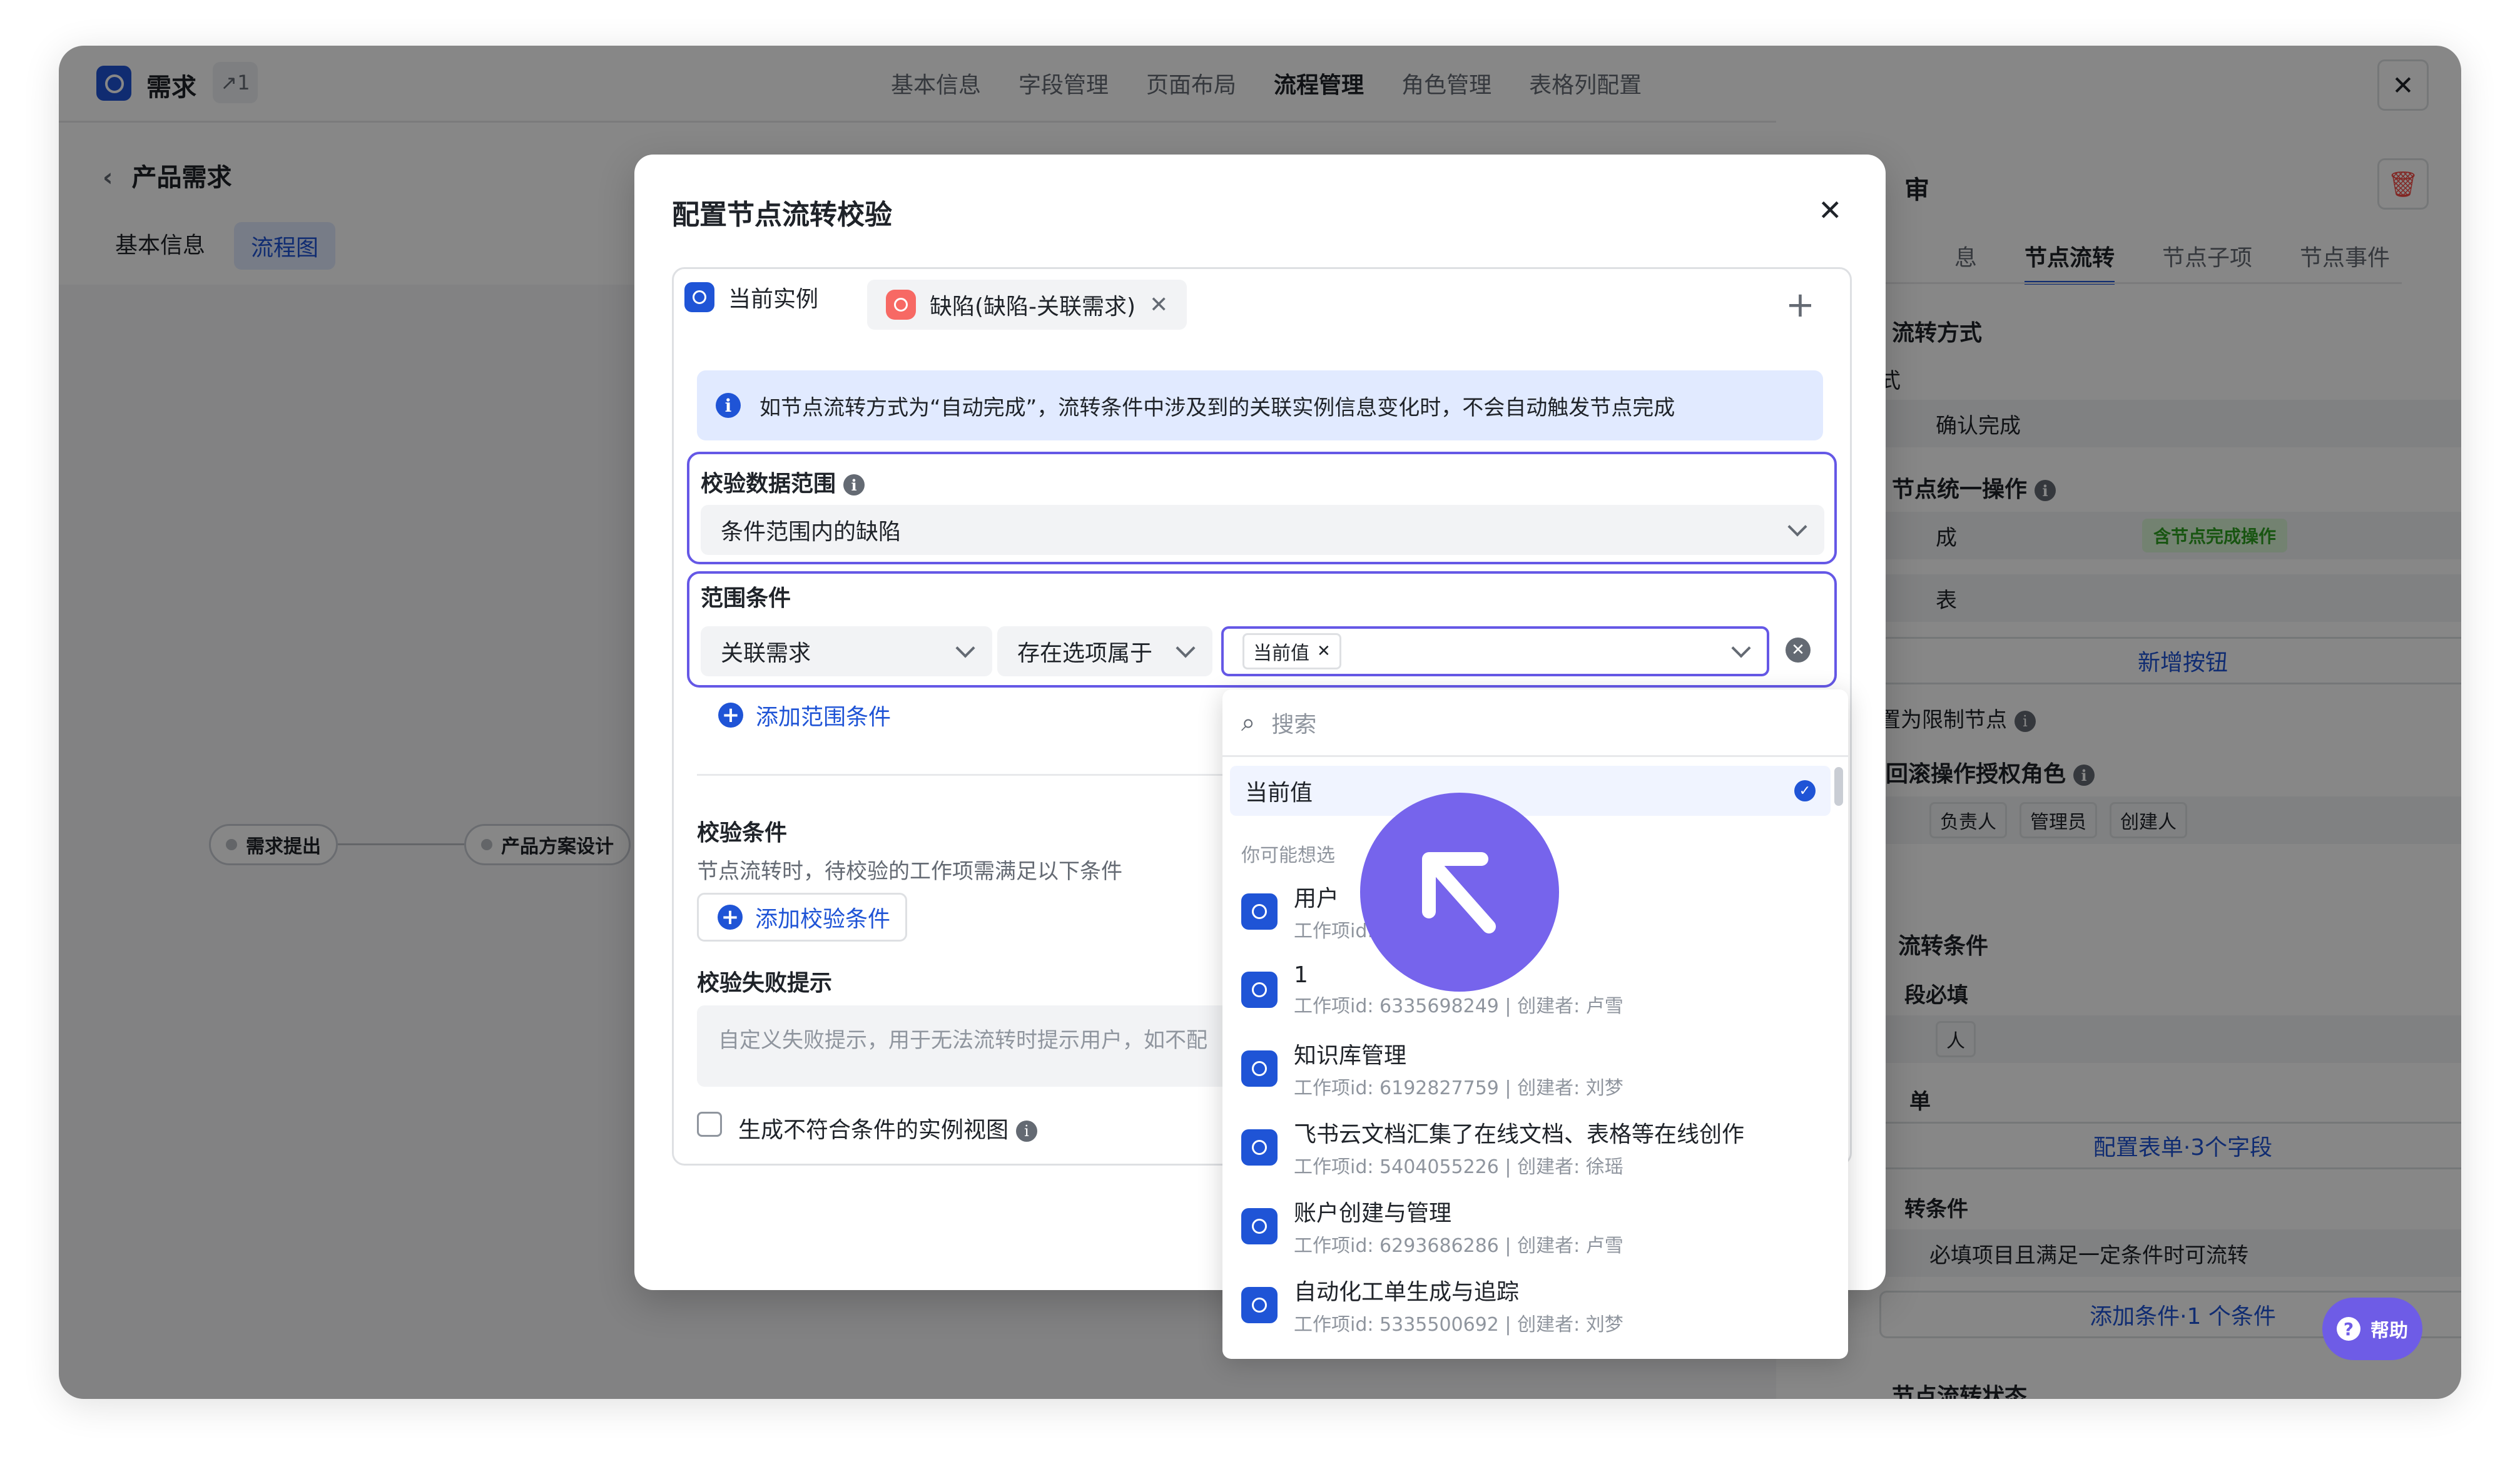 Image resolution: width=2520 pixels, height=1469 pixels. Describe the element at coordinates (811, 532) in the screenshot. I see `scope-value: 条件范围内的缺陷` at that location.